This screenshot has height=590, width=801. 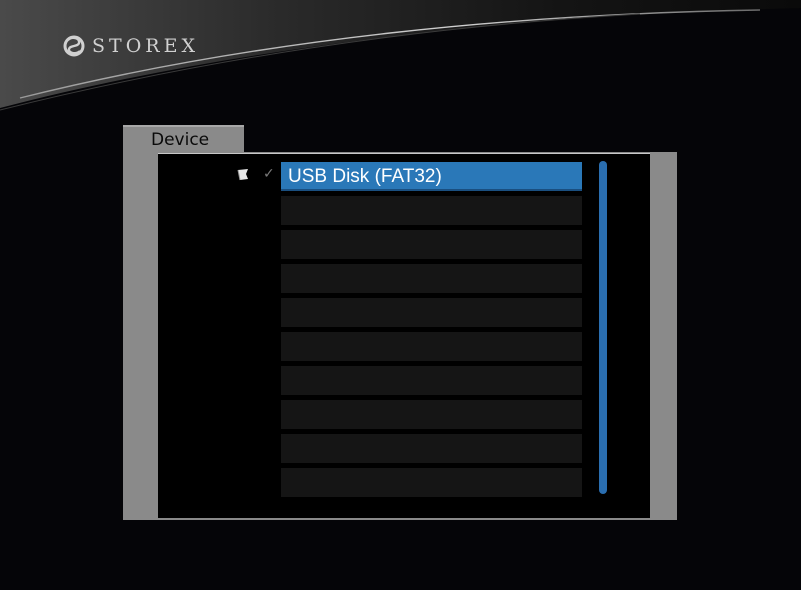 I want to click on scrollbar, so click(x=603, y=327).